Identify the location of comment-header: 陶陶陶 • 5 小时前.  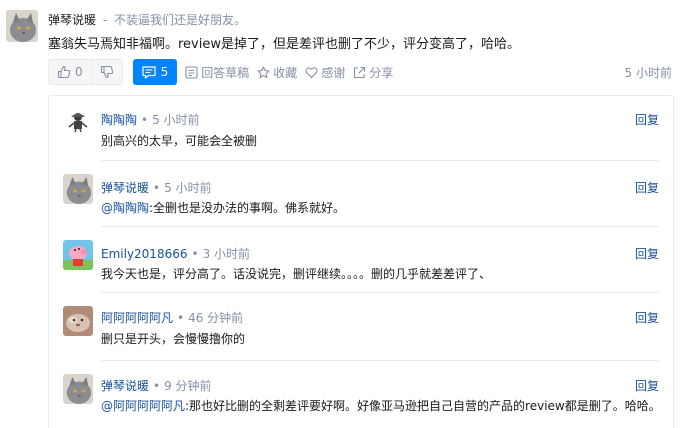
(150, 119).